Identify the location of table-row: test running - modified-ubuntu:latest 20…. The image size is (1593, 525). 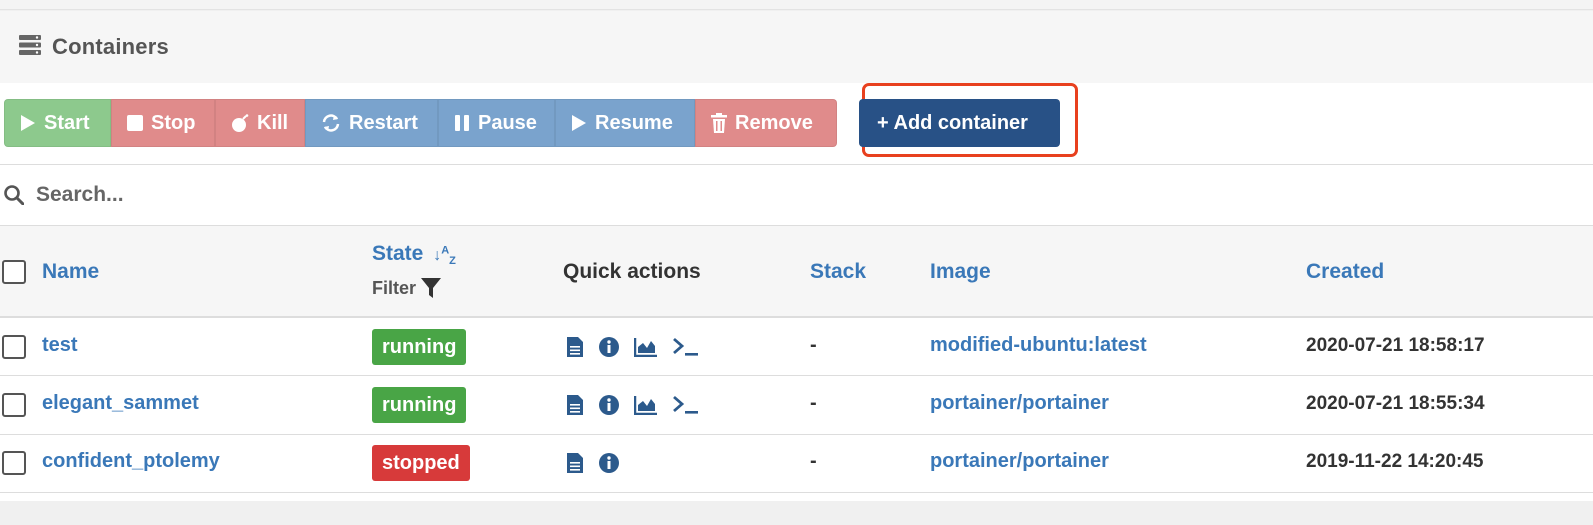
(796, 347).